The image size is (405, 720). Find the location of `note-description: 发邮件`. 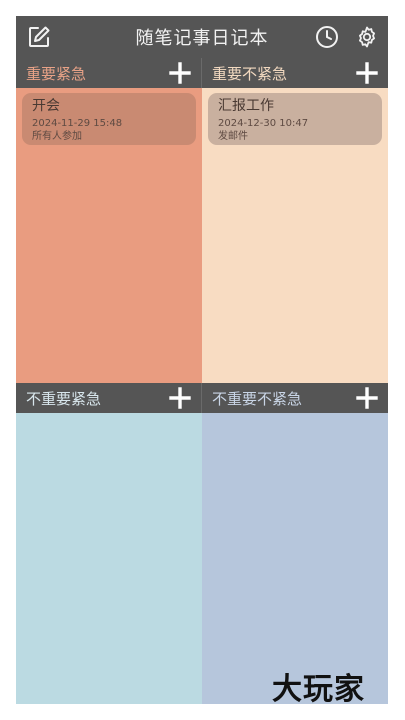

note-description: 发邮件 is located at coordinates (233, 136).